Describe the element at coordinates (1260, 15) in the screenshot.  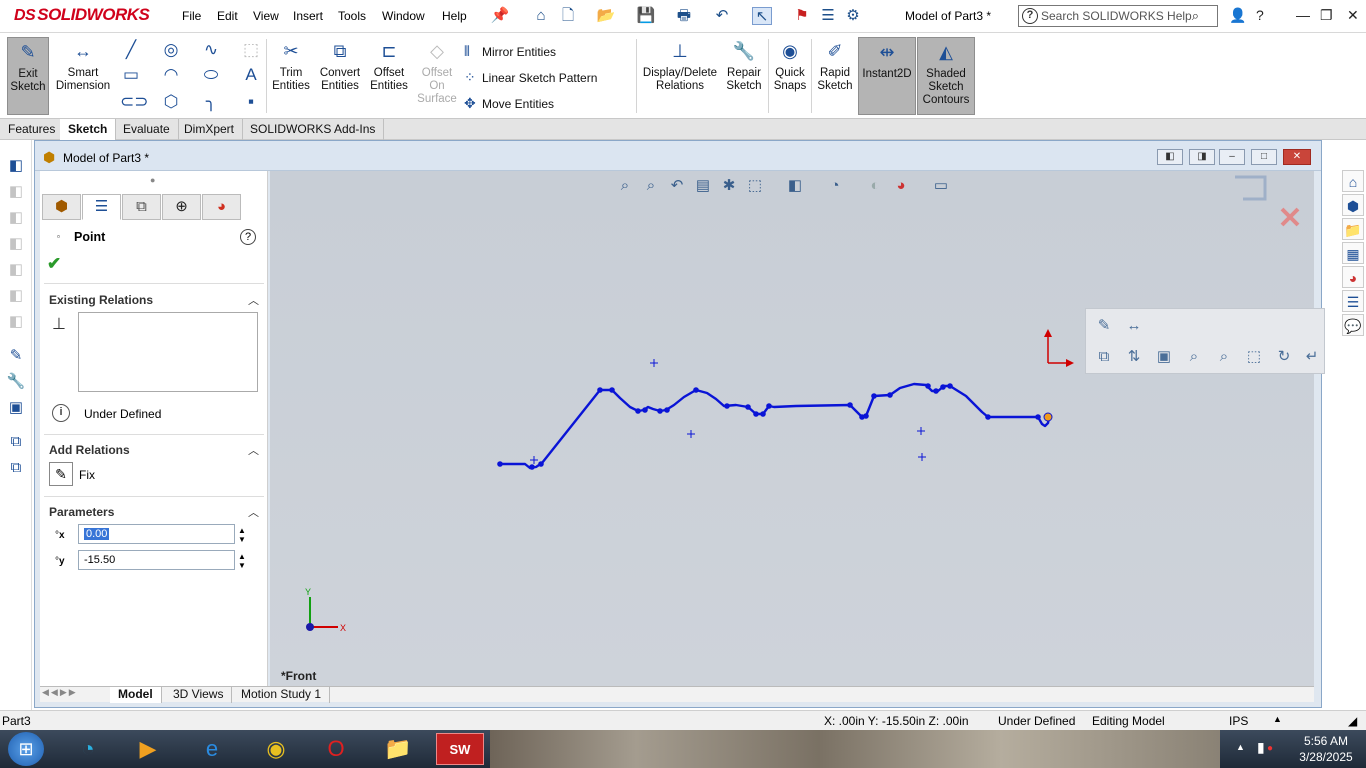
I see `help-icon: ?` at that location.